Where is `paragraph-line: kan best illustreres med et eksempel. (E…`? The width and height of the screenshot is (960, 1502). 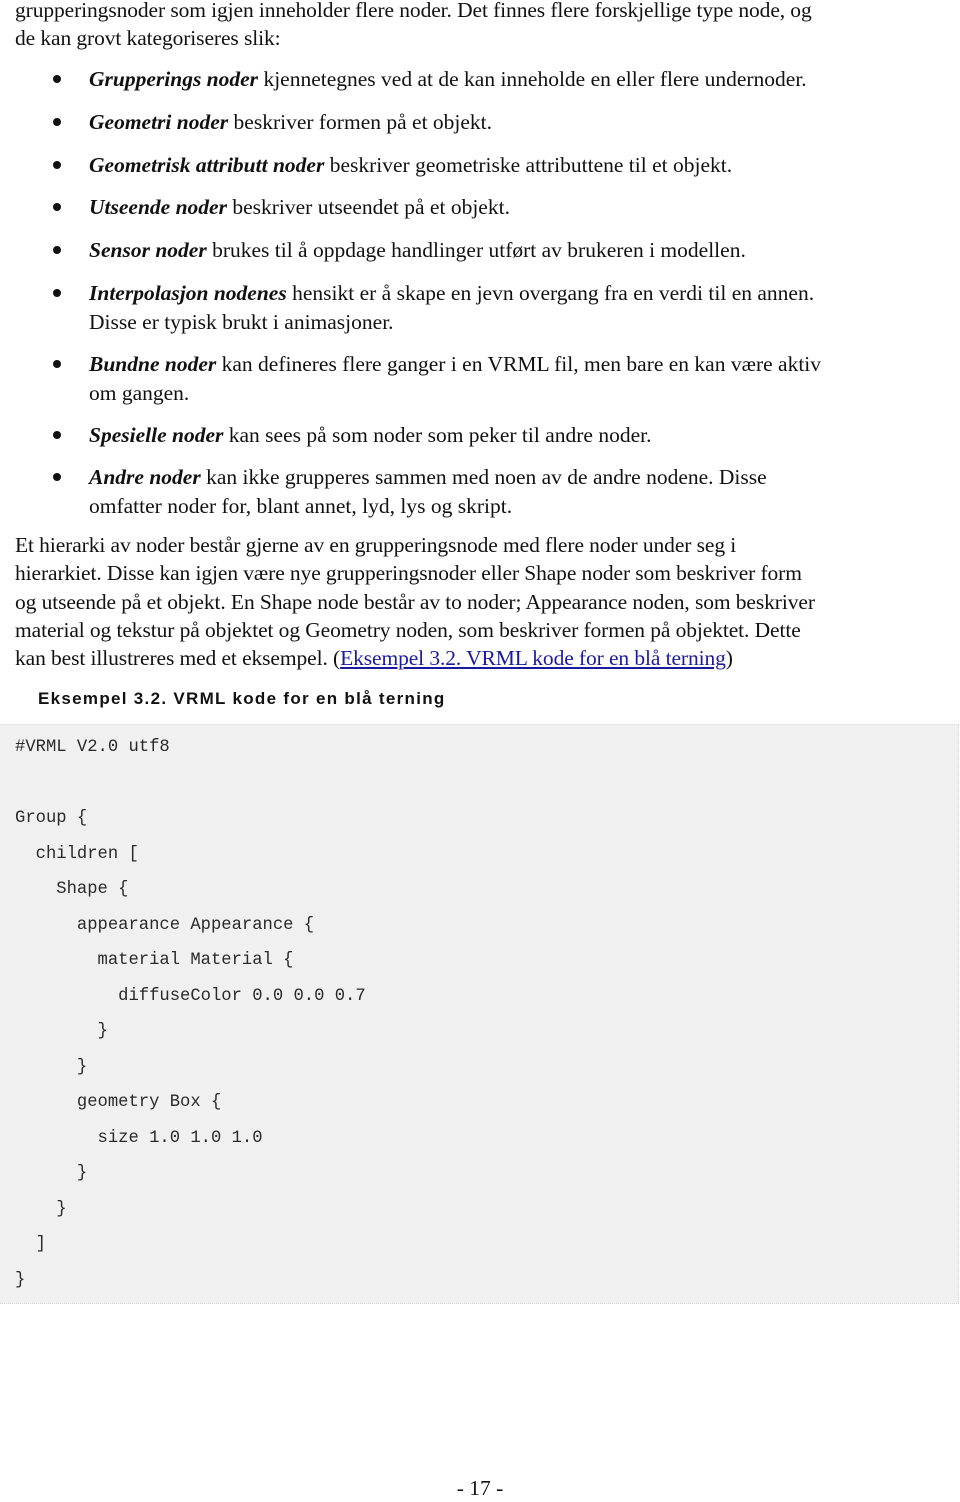
paragraph-line: kan best illustreres med et eksempel. (E… is located at coordinates (482, 658).